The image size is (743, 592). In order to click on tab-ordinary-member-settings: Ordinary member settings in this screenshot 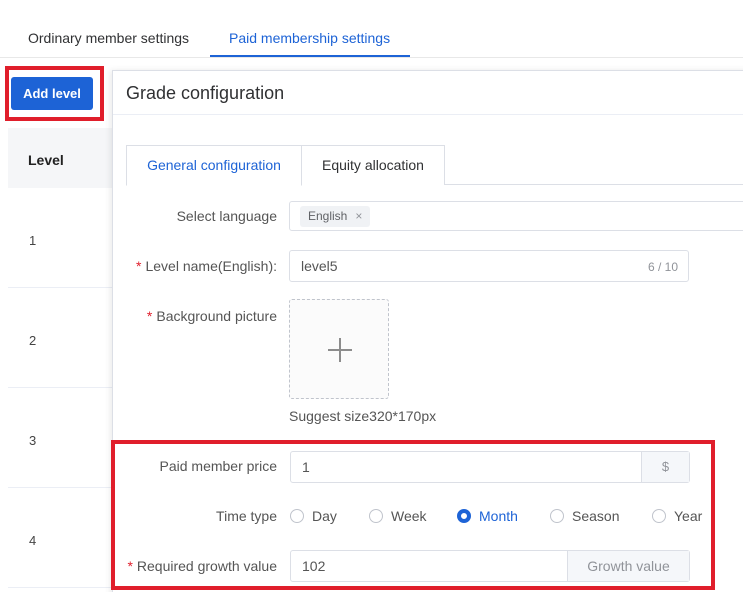, I will do `click(108, 38)`.